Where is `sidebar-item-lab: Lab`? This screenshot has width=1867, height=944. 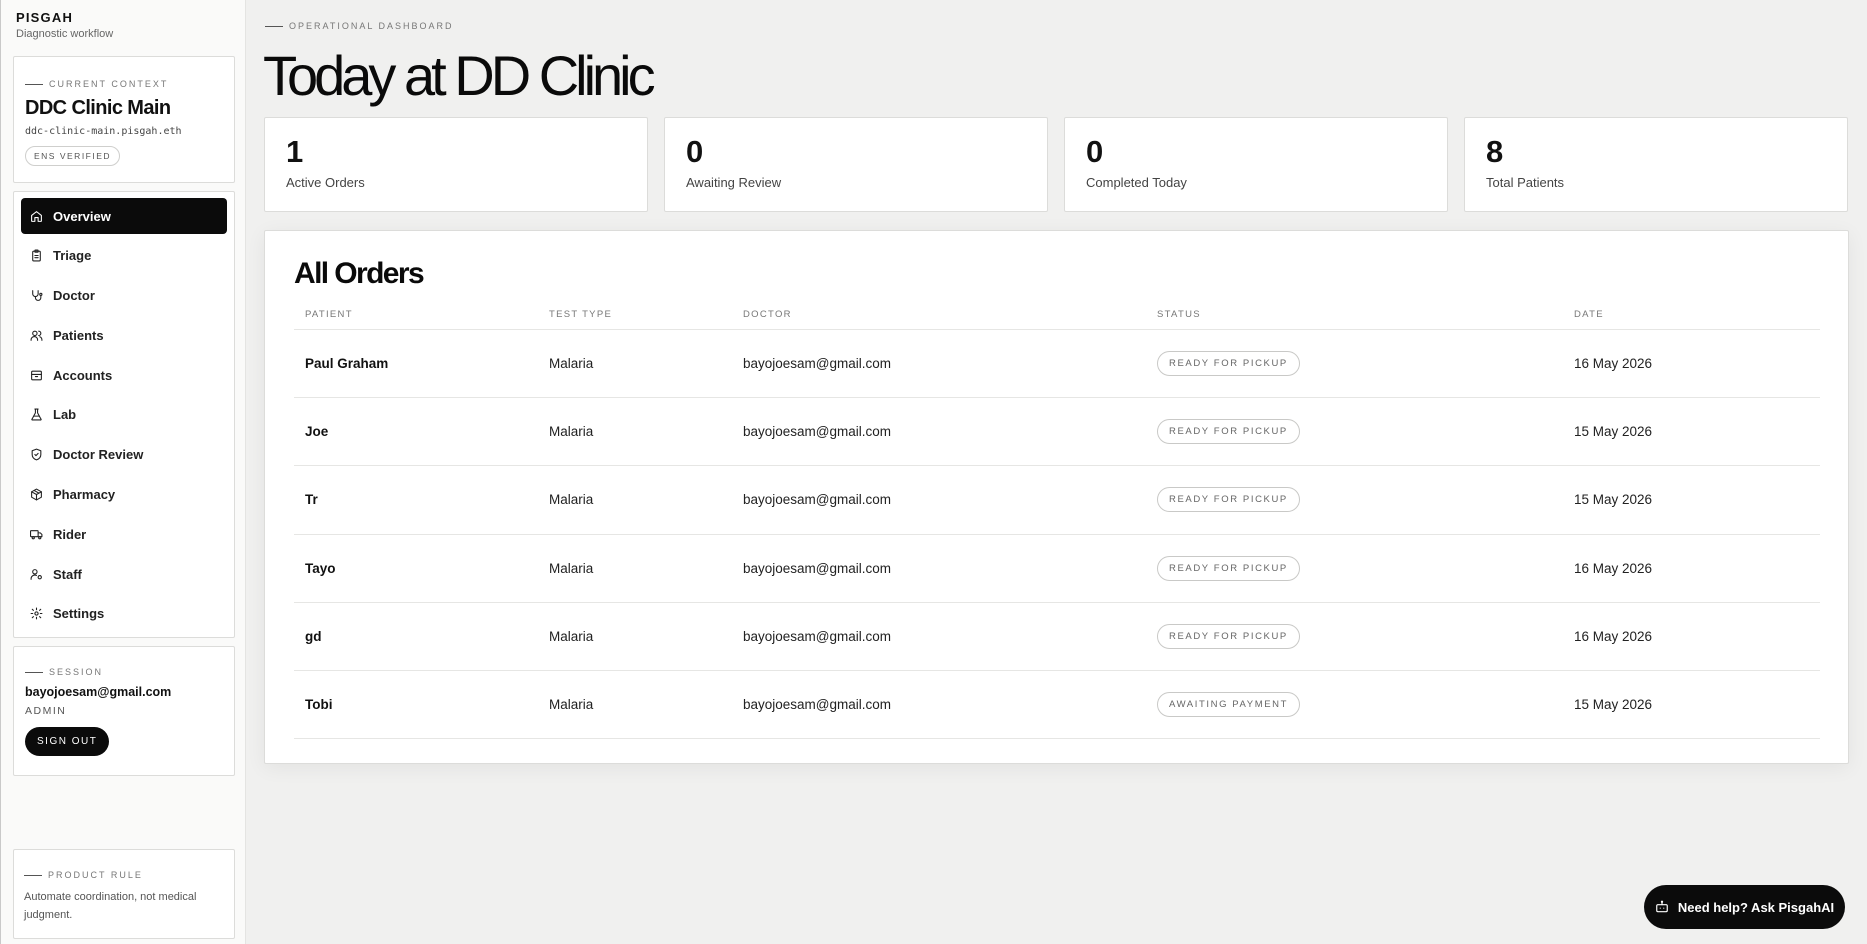 sidebar-item-lab: Lab is located at coordinates (124, 415).